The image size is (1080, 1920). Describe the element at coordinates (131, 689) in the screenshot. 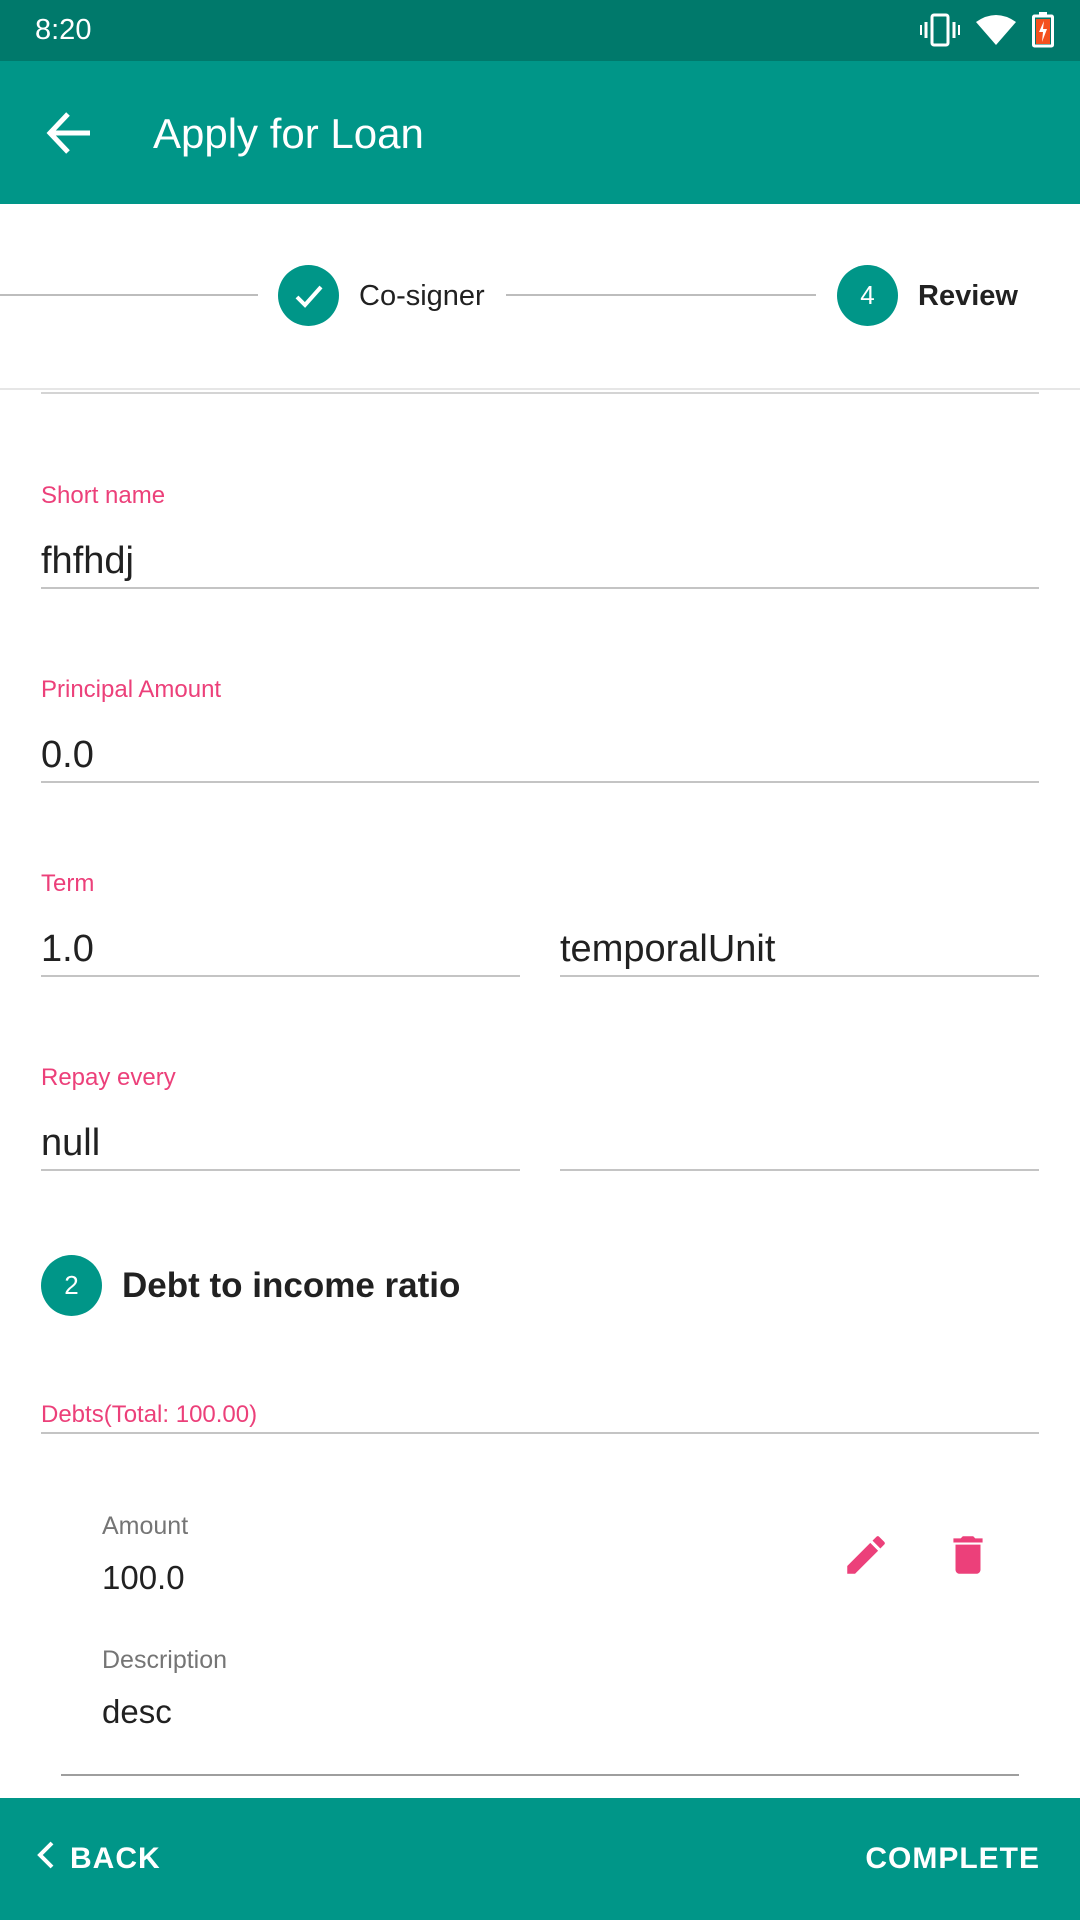

I see `principal-amount-label: Principal Amount` at that location.